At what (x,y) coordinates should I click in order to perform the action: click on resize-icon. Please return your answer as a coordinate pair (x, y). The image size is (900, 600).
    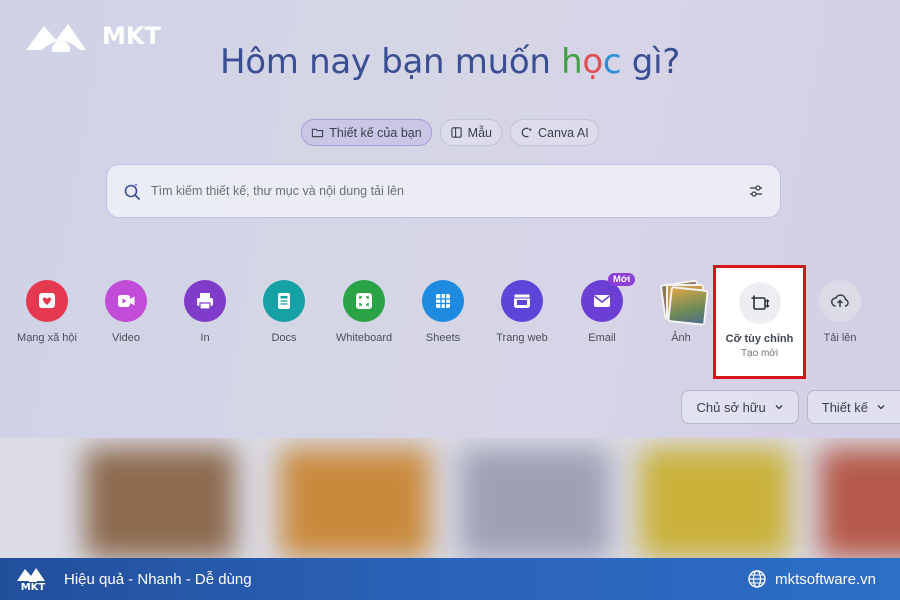
    Looking at the image, I should click on (759, 303).